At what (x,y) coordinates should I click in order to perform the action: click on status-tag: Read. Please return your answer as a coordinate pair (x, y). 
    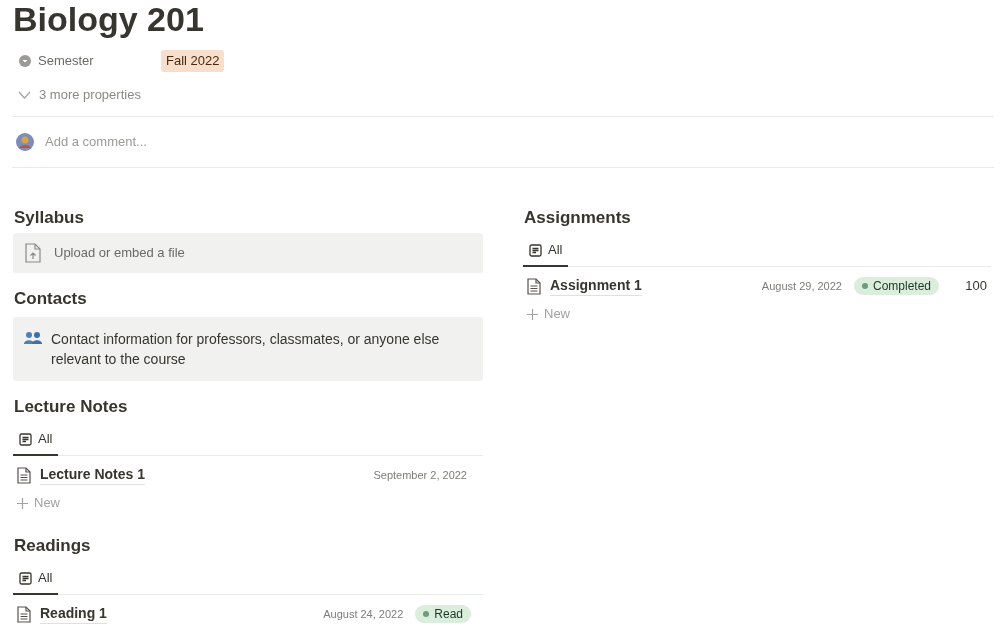
    Looking at the image, I should click on (443, 614).